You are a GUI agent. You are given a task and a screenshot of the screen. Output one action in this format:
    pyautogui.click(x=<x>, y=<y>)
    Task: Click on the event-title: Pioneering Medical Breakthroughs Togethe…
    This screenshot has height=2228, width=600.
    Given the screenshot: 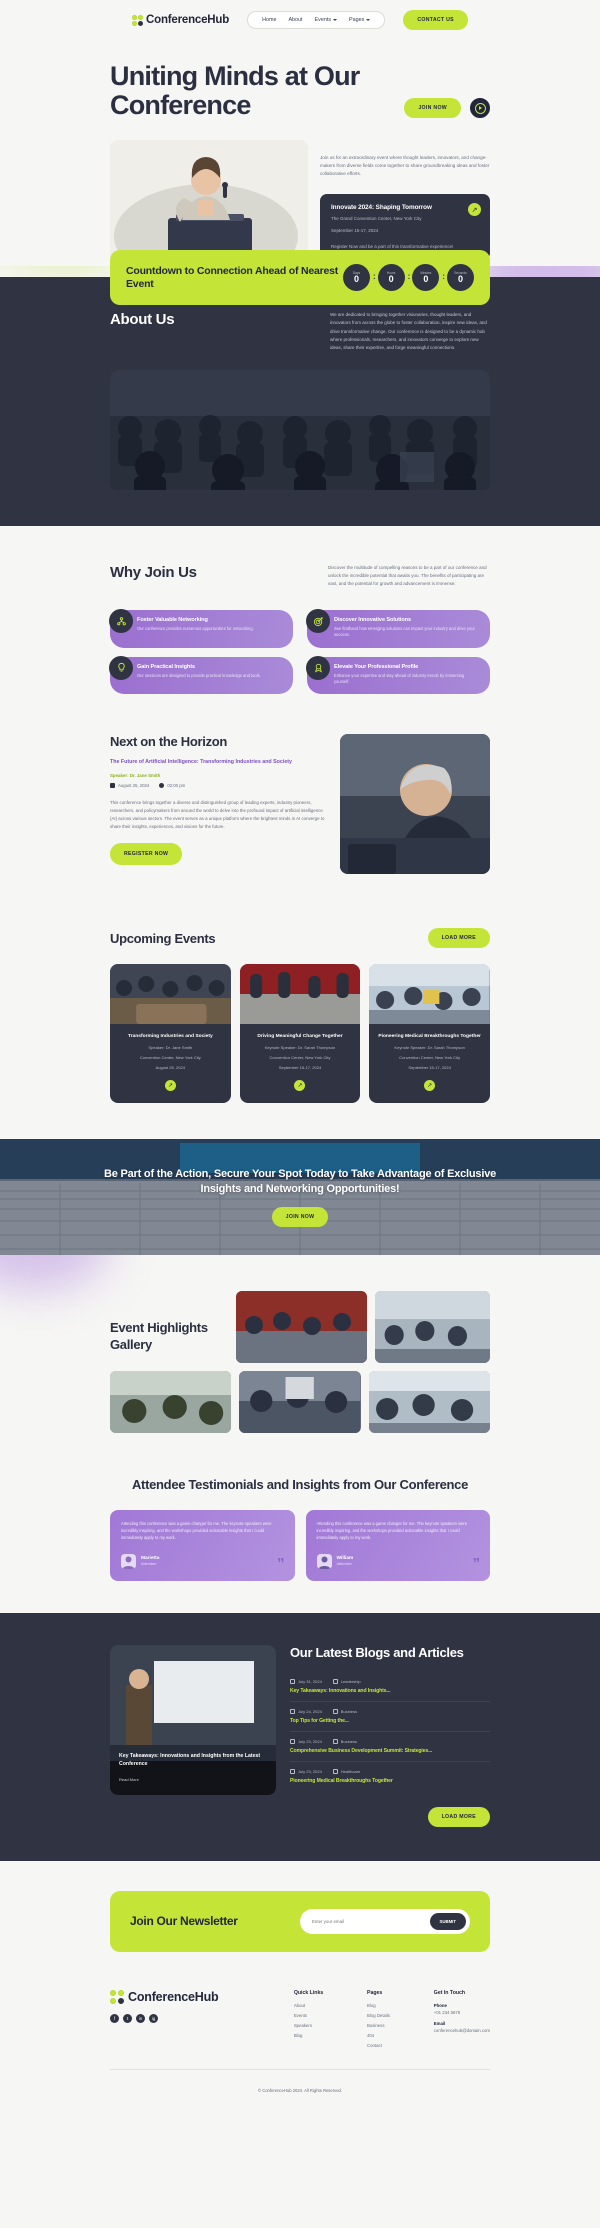 What is the action you would take?
    pyautogui.click(x=429, y=1037)
    